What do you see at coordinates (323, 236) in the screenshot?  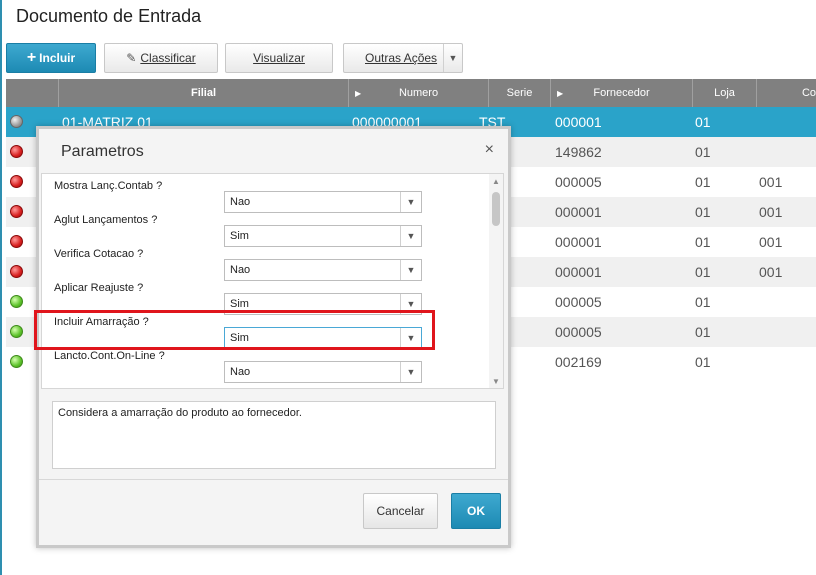 I see `param-select: Sim ▼` at bounding box center [323, 236].